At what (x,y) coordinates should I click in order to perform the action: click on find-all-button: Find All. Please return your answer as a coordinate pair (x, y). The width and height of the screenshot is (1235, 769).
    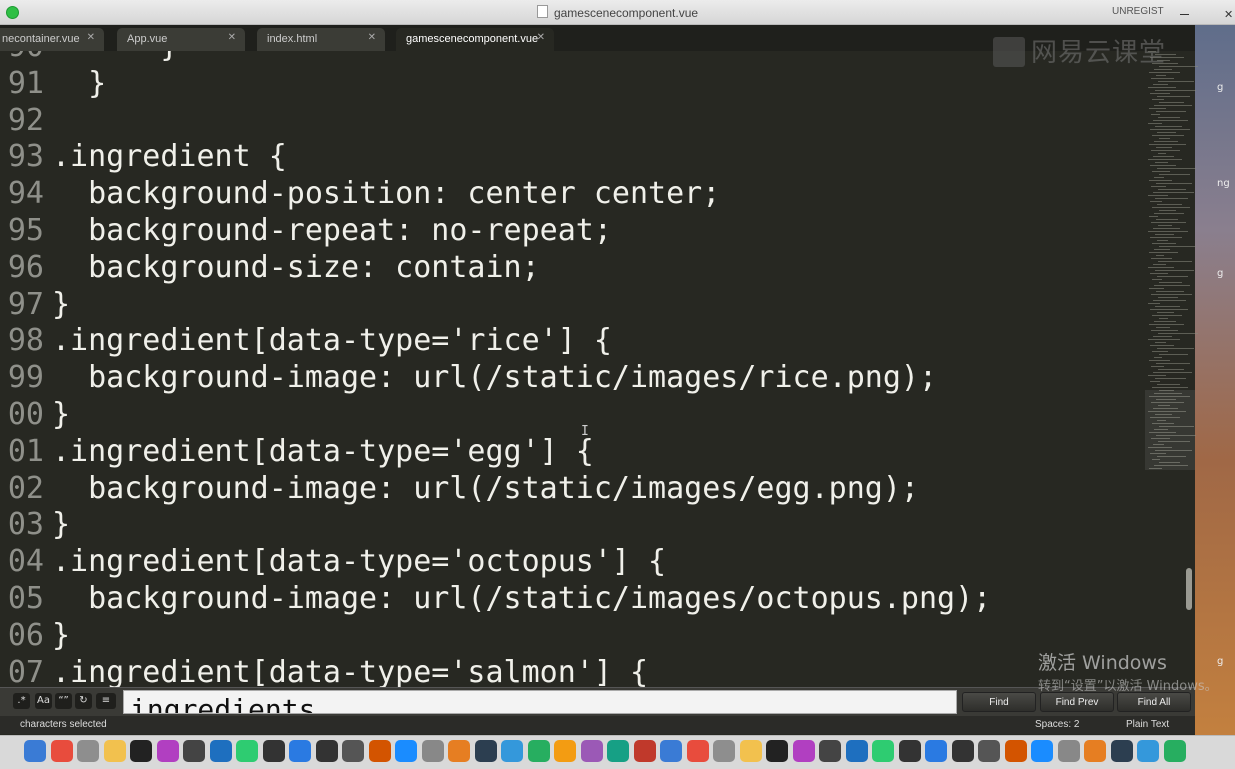
    Looking at the image, I should click on (1154, 702).